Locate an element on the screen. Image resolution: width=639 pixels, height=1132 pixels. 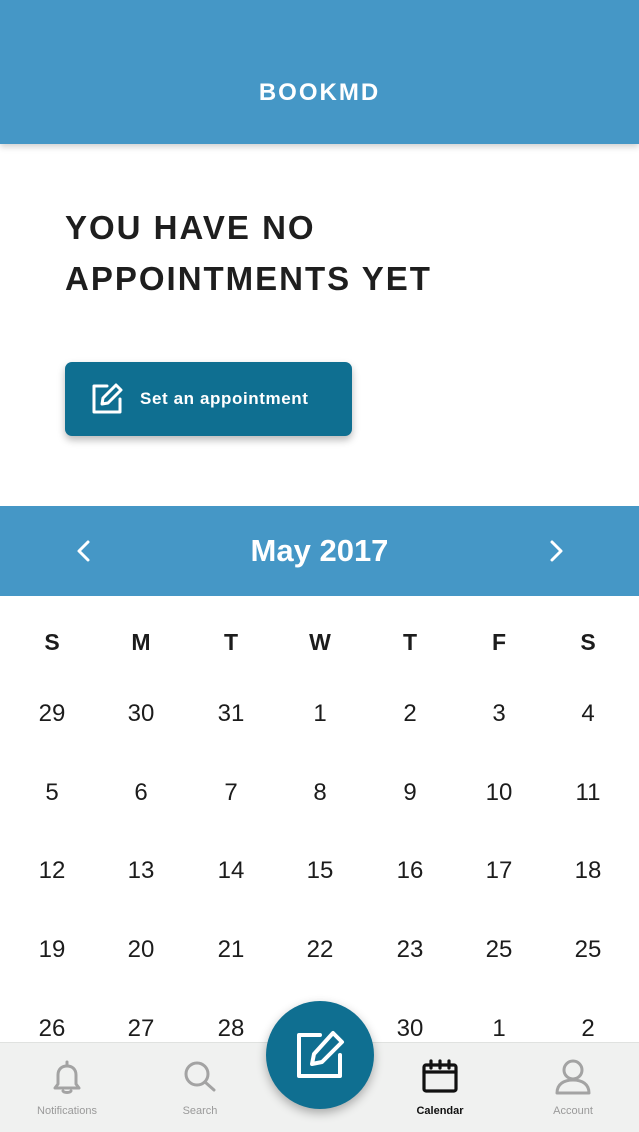
tab-notifications-label: Notifications is located at coordinates (67, 1111).